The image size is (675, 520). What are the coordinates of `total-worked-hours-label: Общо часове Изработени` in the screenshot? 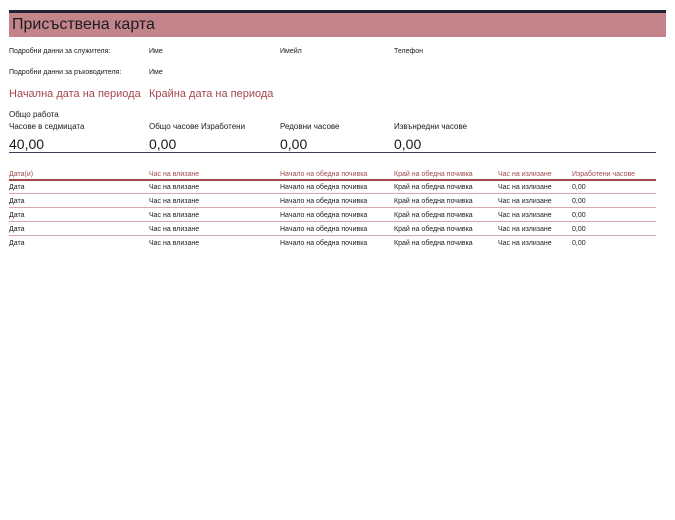 It's located at (197, 126).